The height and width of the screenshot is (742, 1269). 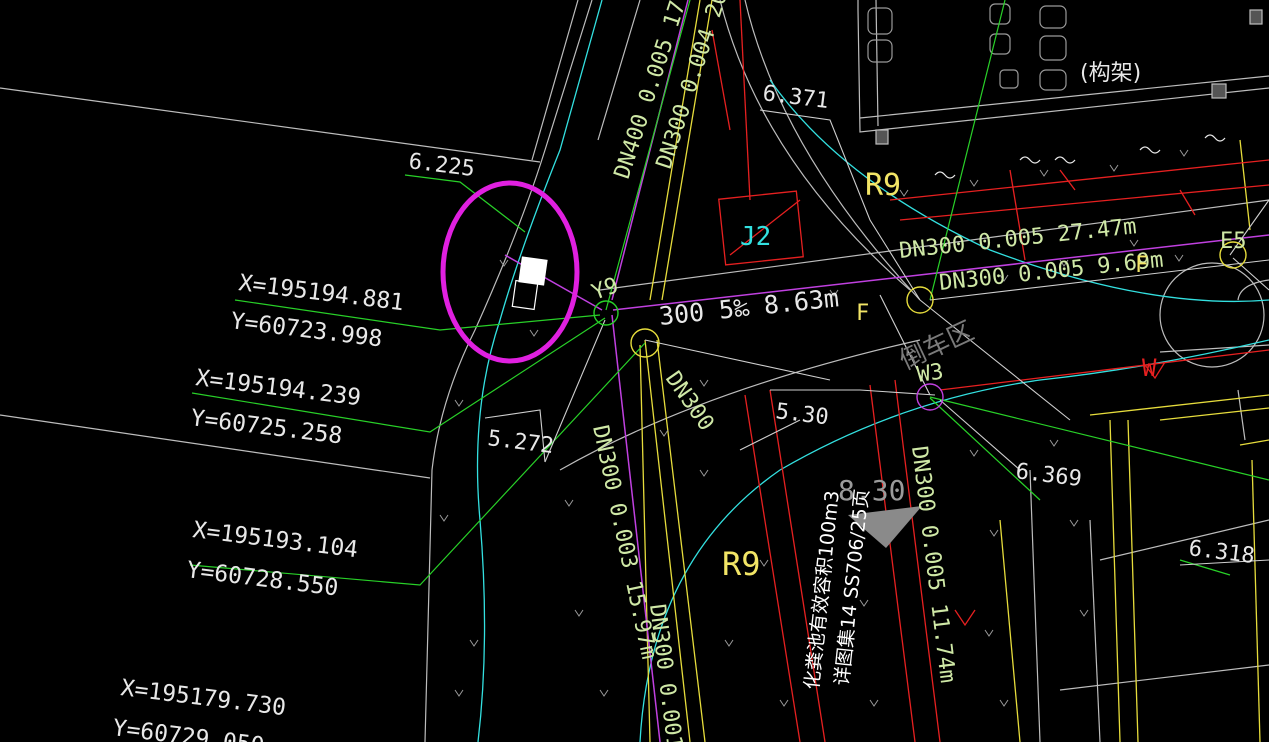 I want to click on elevation-6369: 6.369, so click(x=1048, y=475).